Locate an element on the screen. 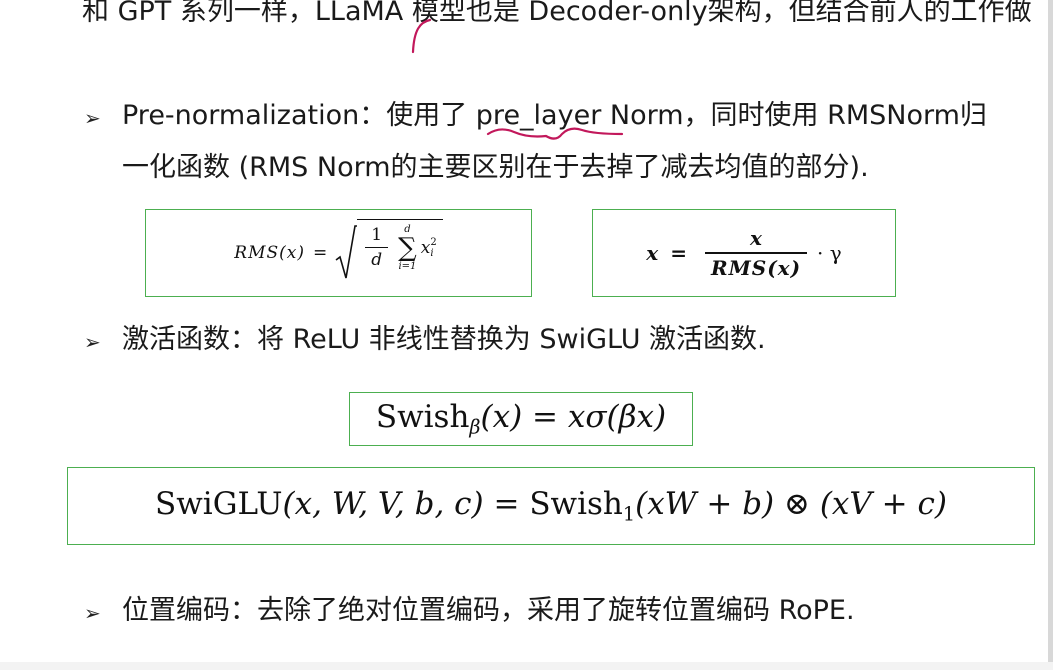 This screenshot has width=1053, height=670. rms-term-sup: 2 is located at coordinates (433, 242).